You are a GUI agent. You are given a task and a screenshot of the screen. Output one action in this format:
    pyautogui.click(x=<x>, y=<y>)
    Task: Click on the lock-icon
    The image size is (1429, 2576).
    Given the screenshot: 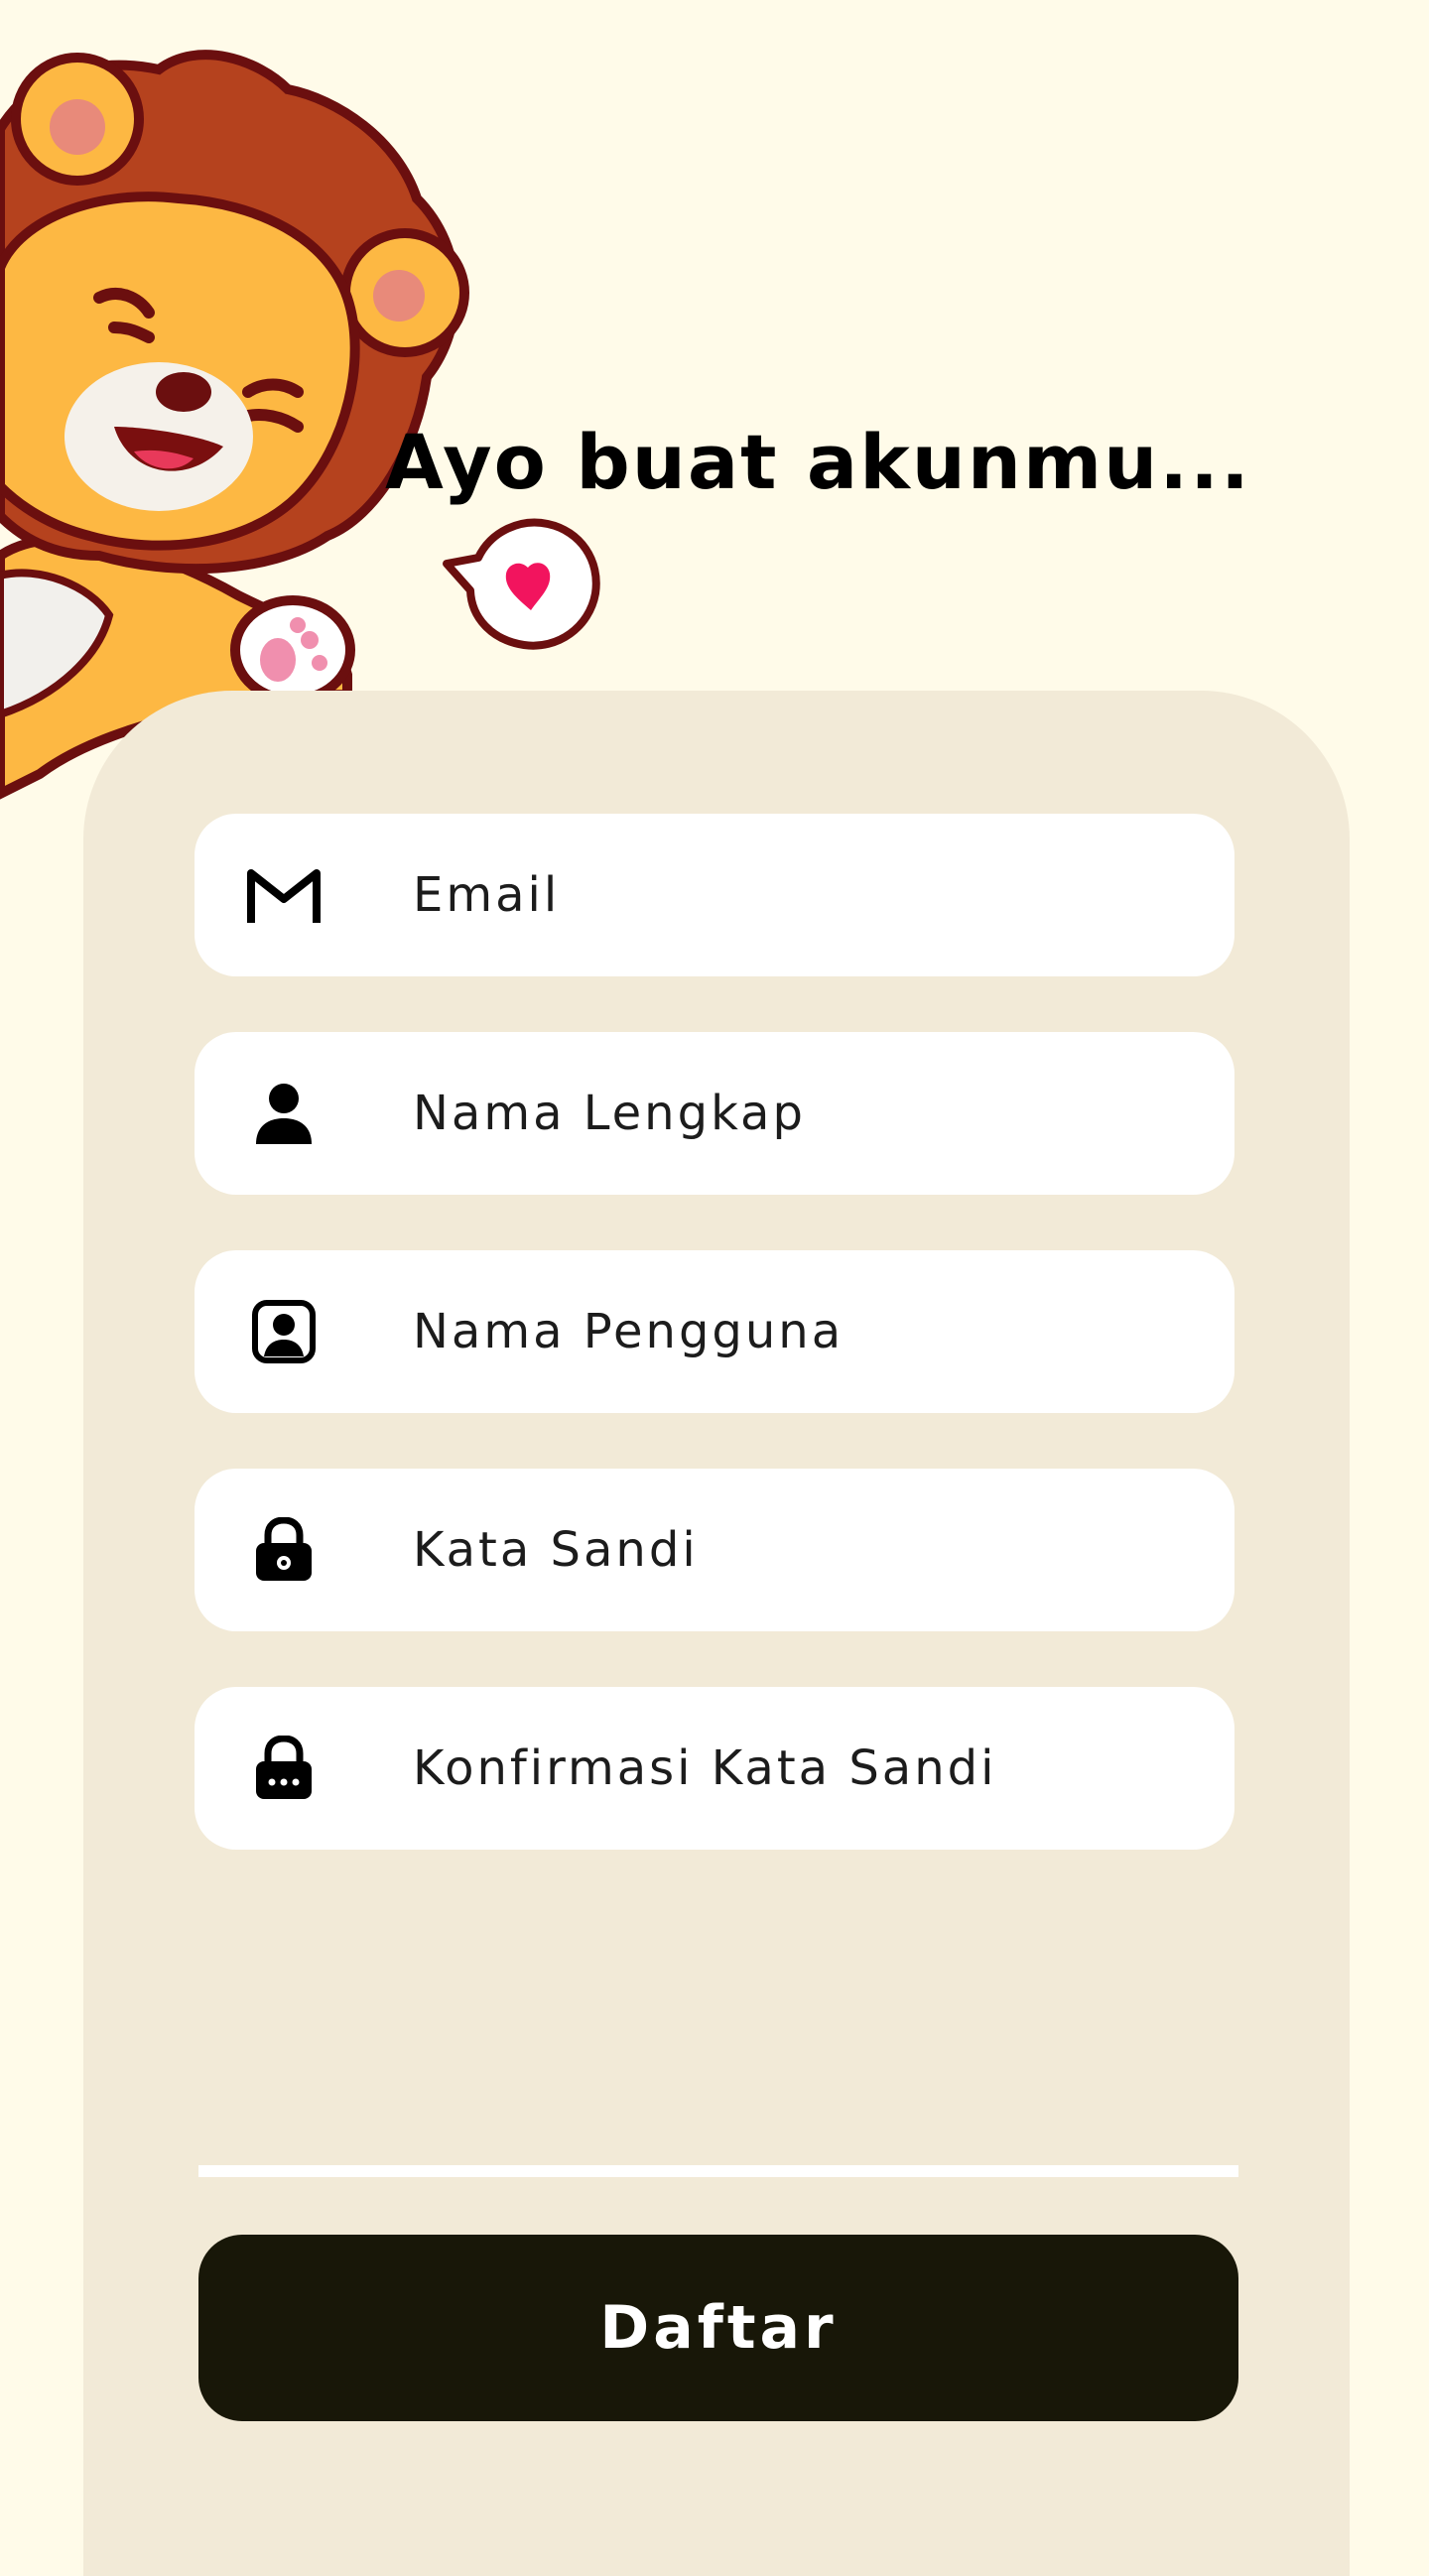 What is the action you would take?
    pyautogui.click(x=284, y=1550)
    